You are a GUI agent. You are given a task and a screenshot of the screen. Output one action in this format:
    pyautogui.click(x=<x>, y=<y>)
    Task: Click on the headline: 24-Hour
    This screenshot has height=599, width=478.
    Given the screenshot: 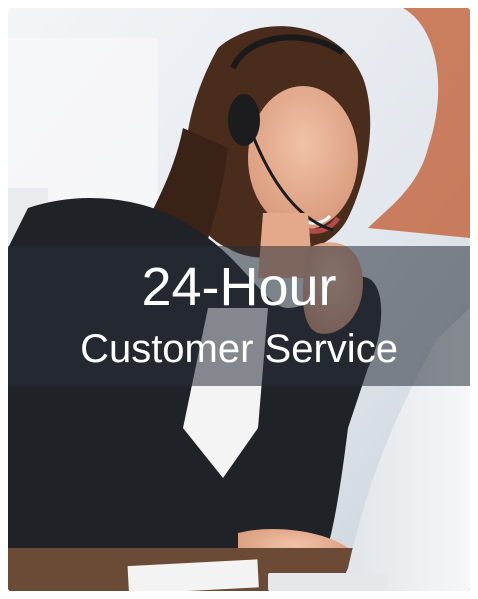 What is the action you would take?
    pyautogui.click(x=239, y=287)
    